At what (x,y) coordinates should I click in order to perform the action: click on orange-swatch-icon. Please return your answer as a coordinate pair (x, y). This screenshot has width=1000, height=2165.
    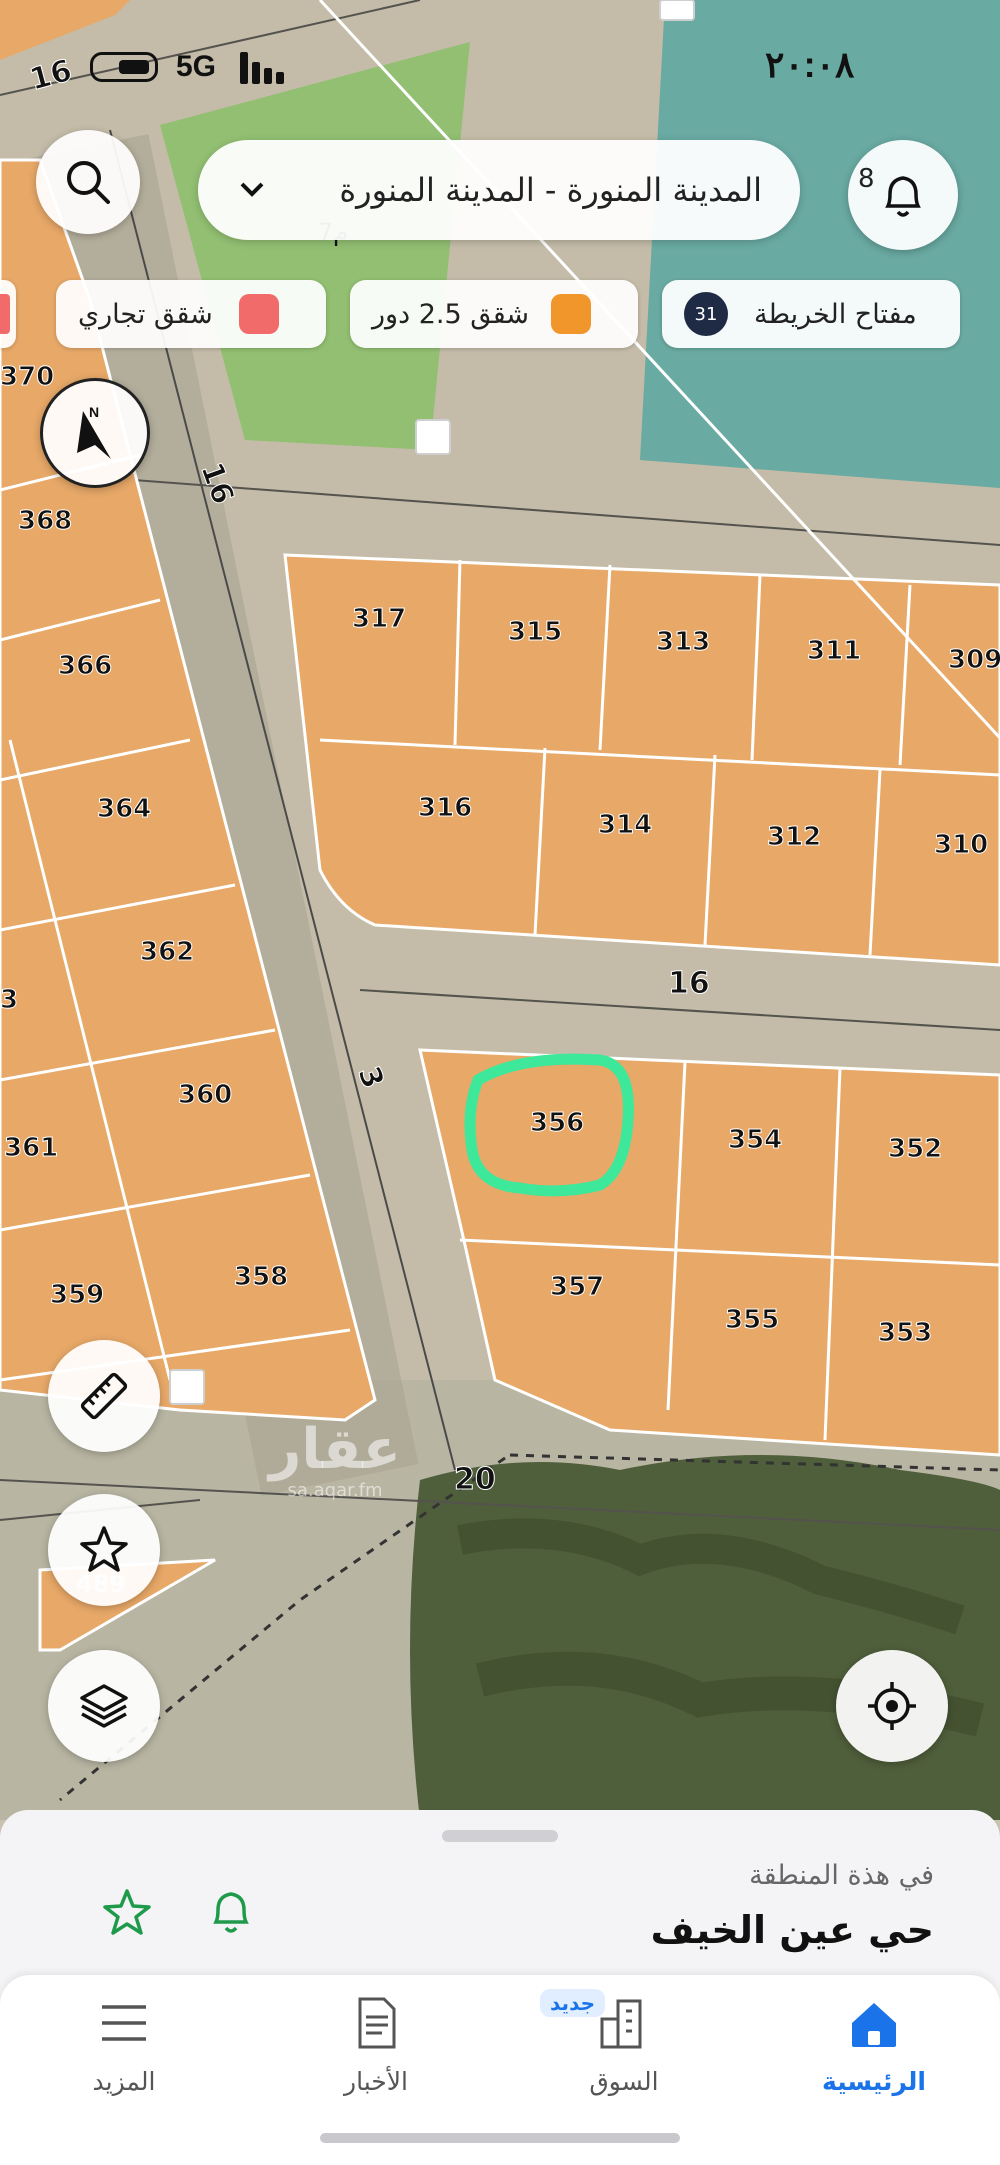
    Looking at the image, I should click on (571, 314).